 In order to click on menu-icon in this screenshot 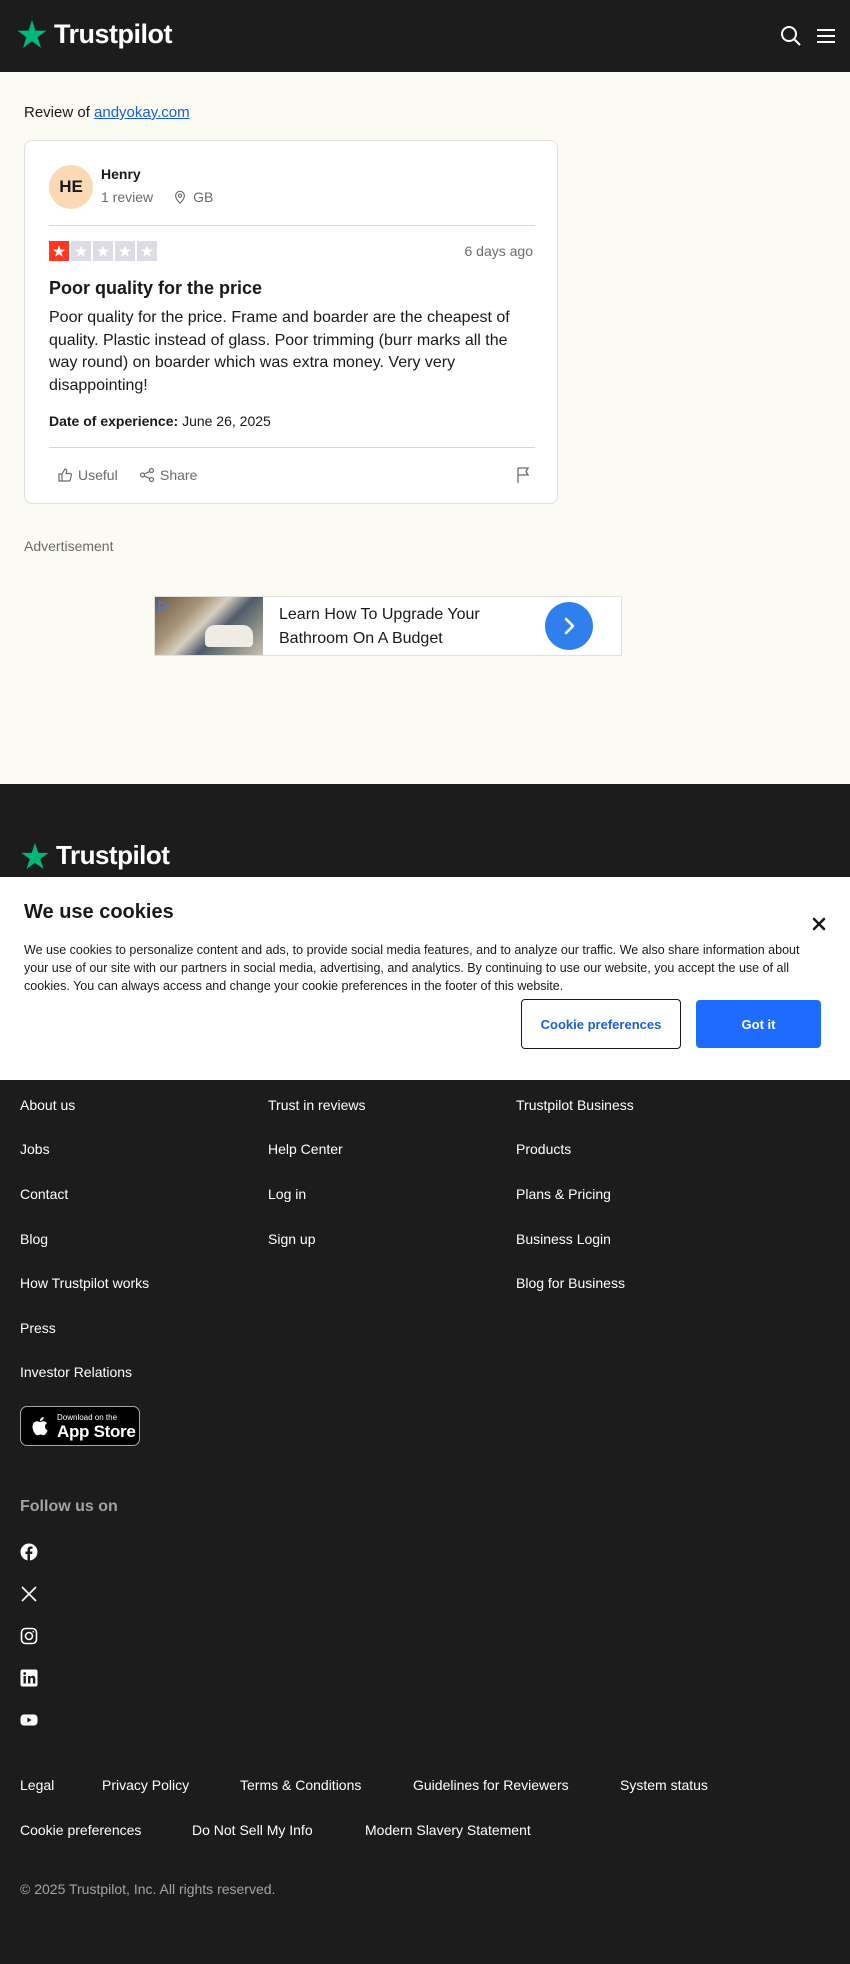, I will do `click(826, 36)`.